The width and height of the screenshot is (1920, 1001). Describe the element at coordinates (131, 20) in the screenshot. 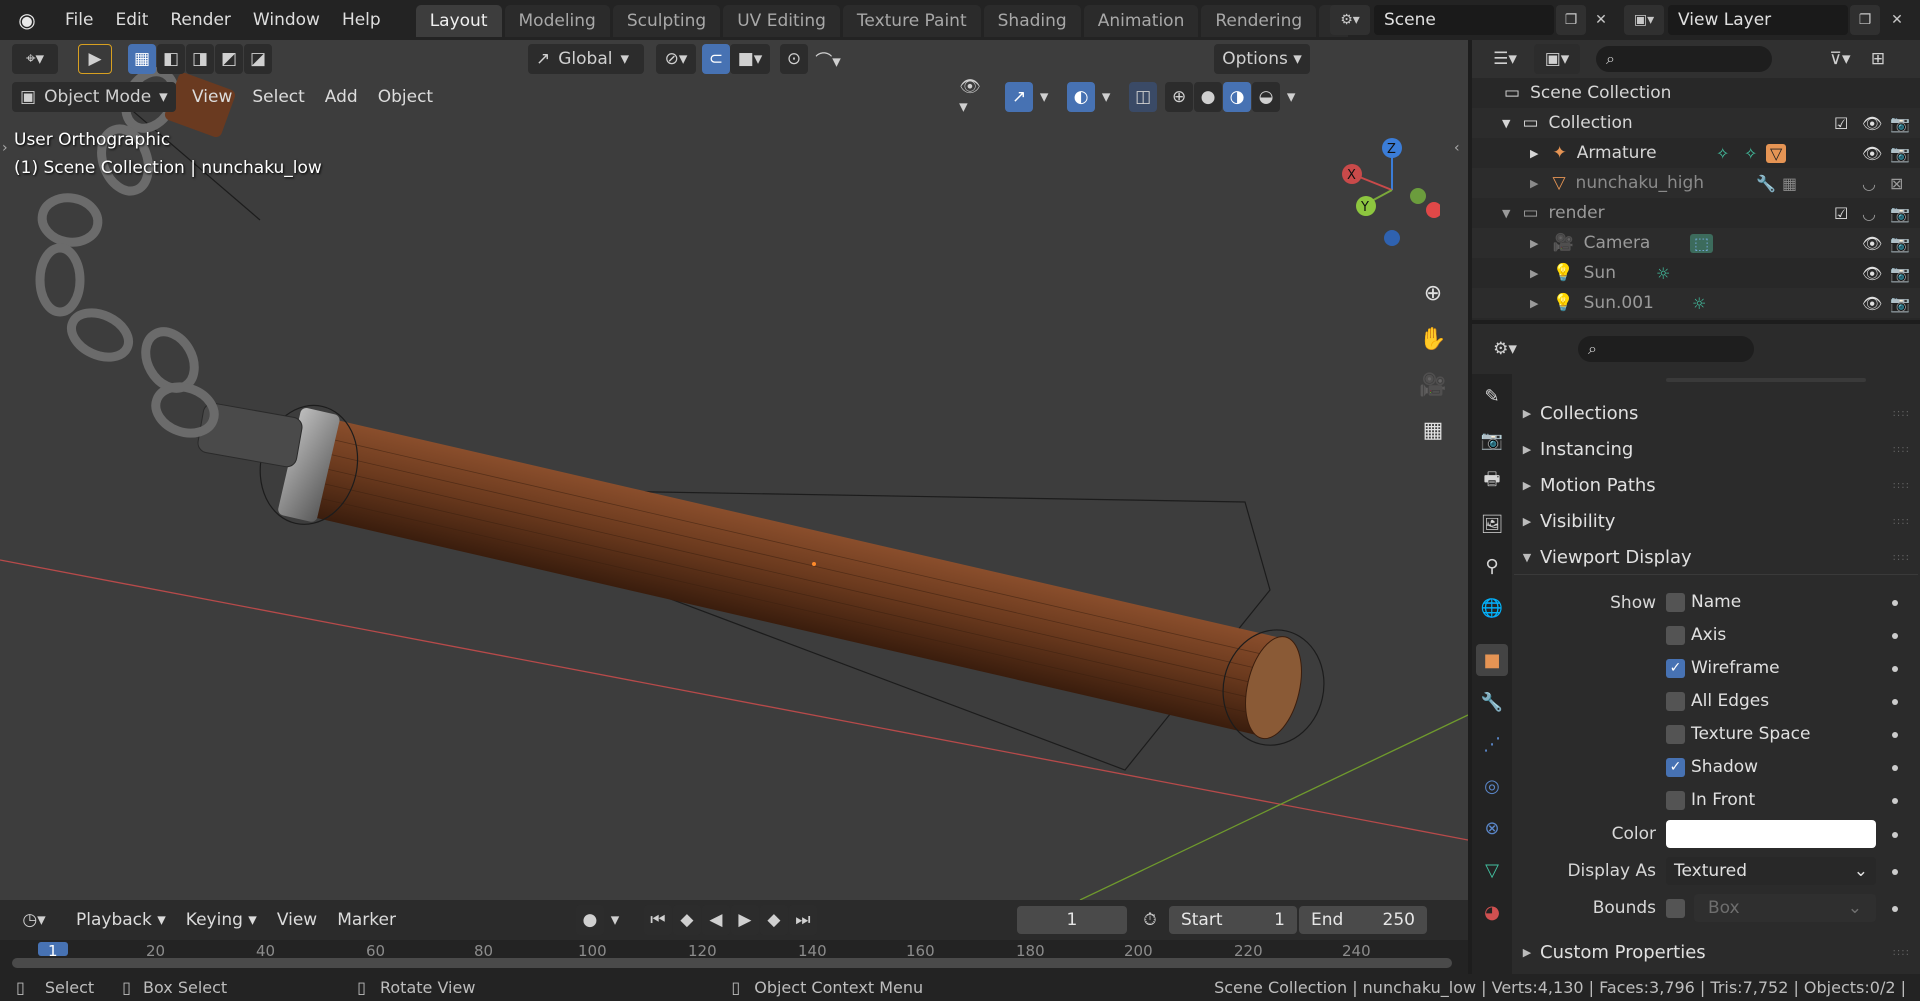

I see `menu-edit: Edit` at that location.